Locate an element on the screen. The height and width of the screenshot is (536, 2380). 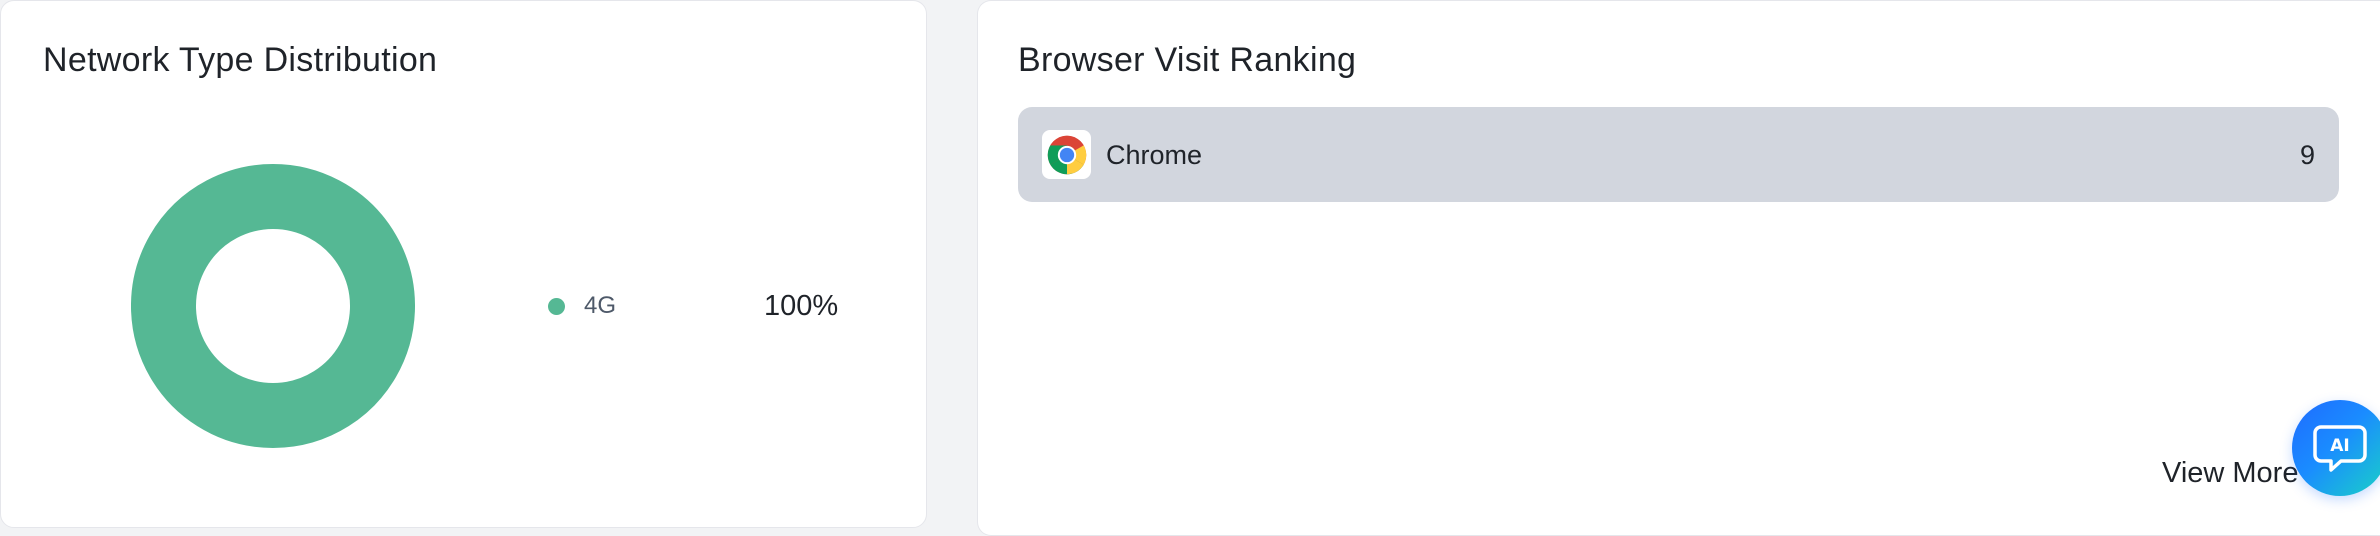
ai-chat-icon: AI is located at coordinates (2340, 448).